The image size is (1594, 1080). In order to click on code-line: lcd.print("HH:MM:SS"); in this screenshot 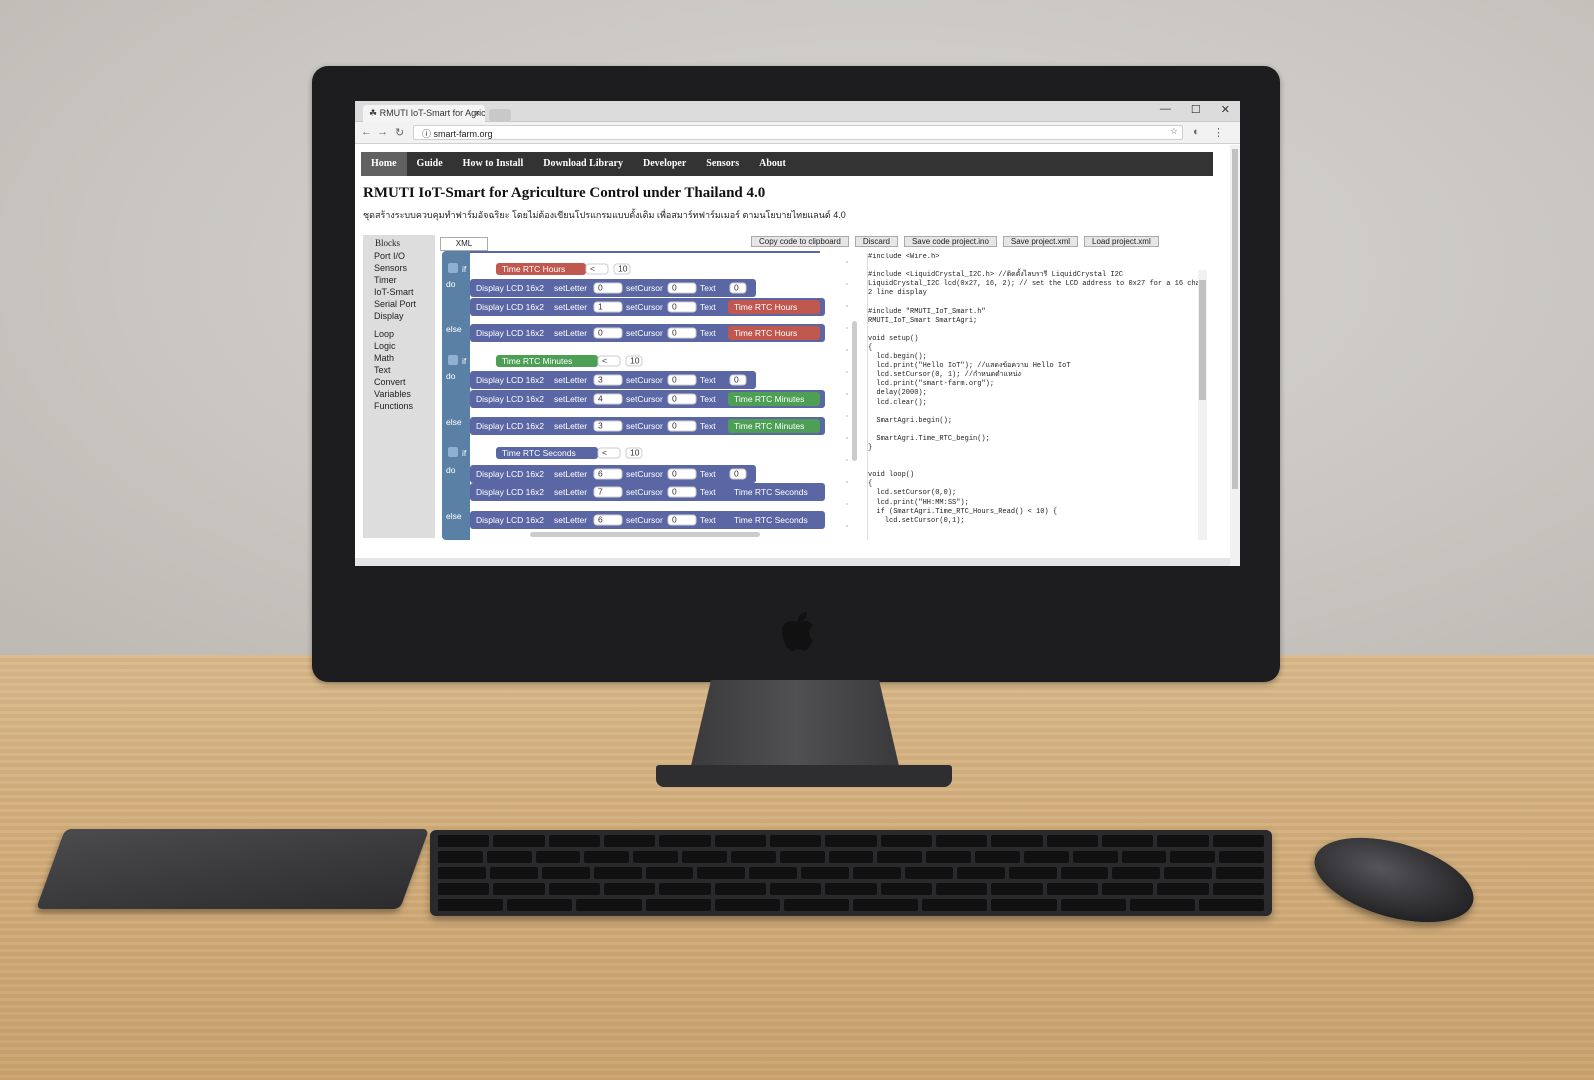, I will do `click(918, 502)`.